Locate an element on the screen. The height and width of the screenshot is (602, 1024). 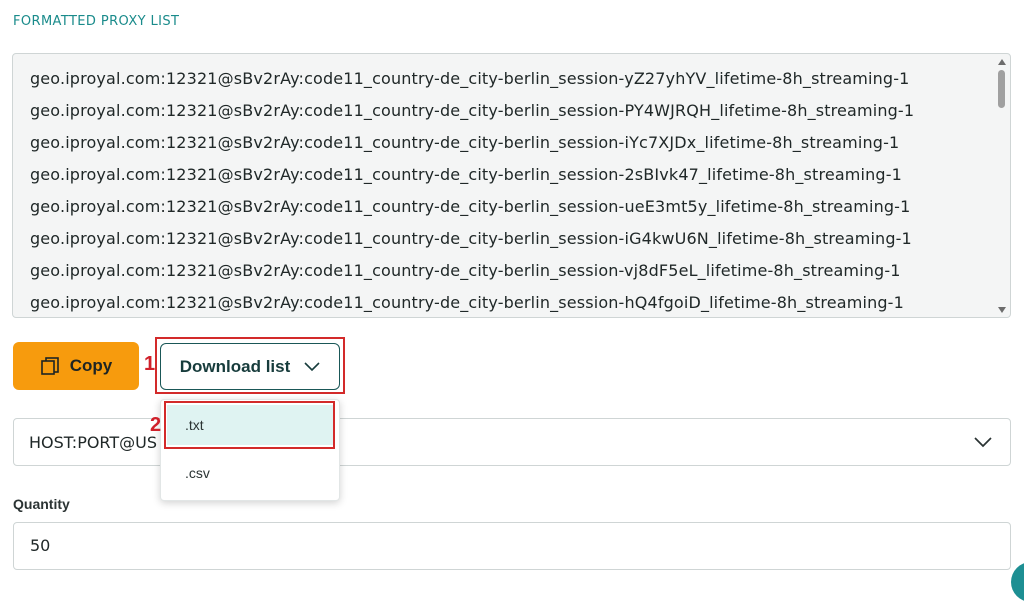
scroll-up-arrow-icon is located at coordinates (1002, 62).